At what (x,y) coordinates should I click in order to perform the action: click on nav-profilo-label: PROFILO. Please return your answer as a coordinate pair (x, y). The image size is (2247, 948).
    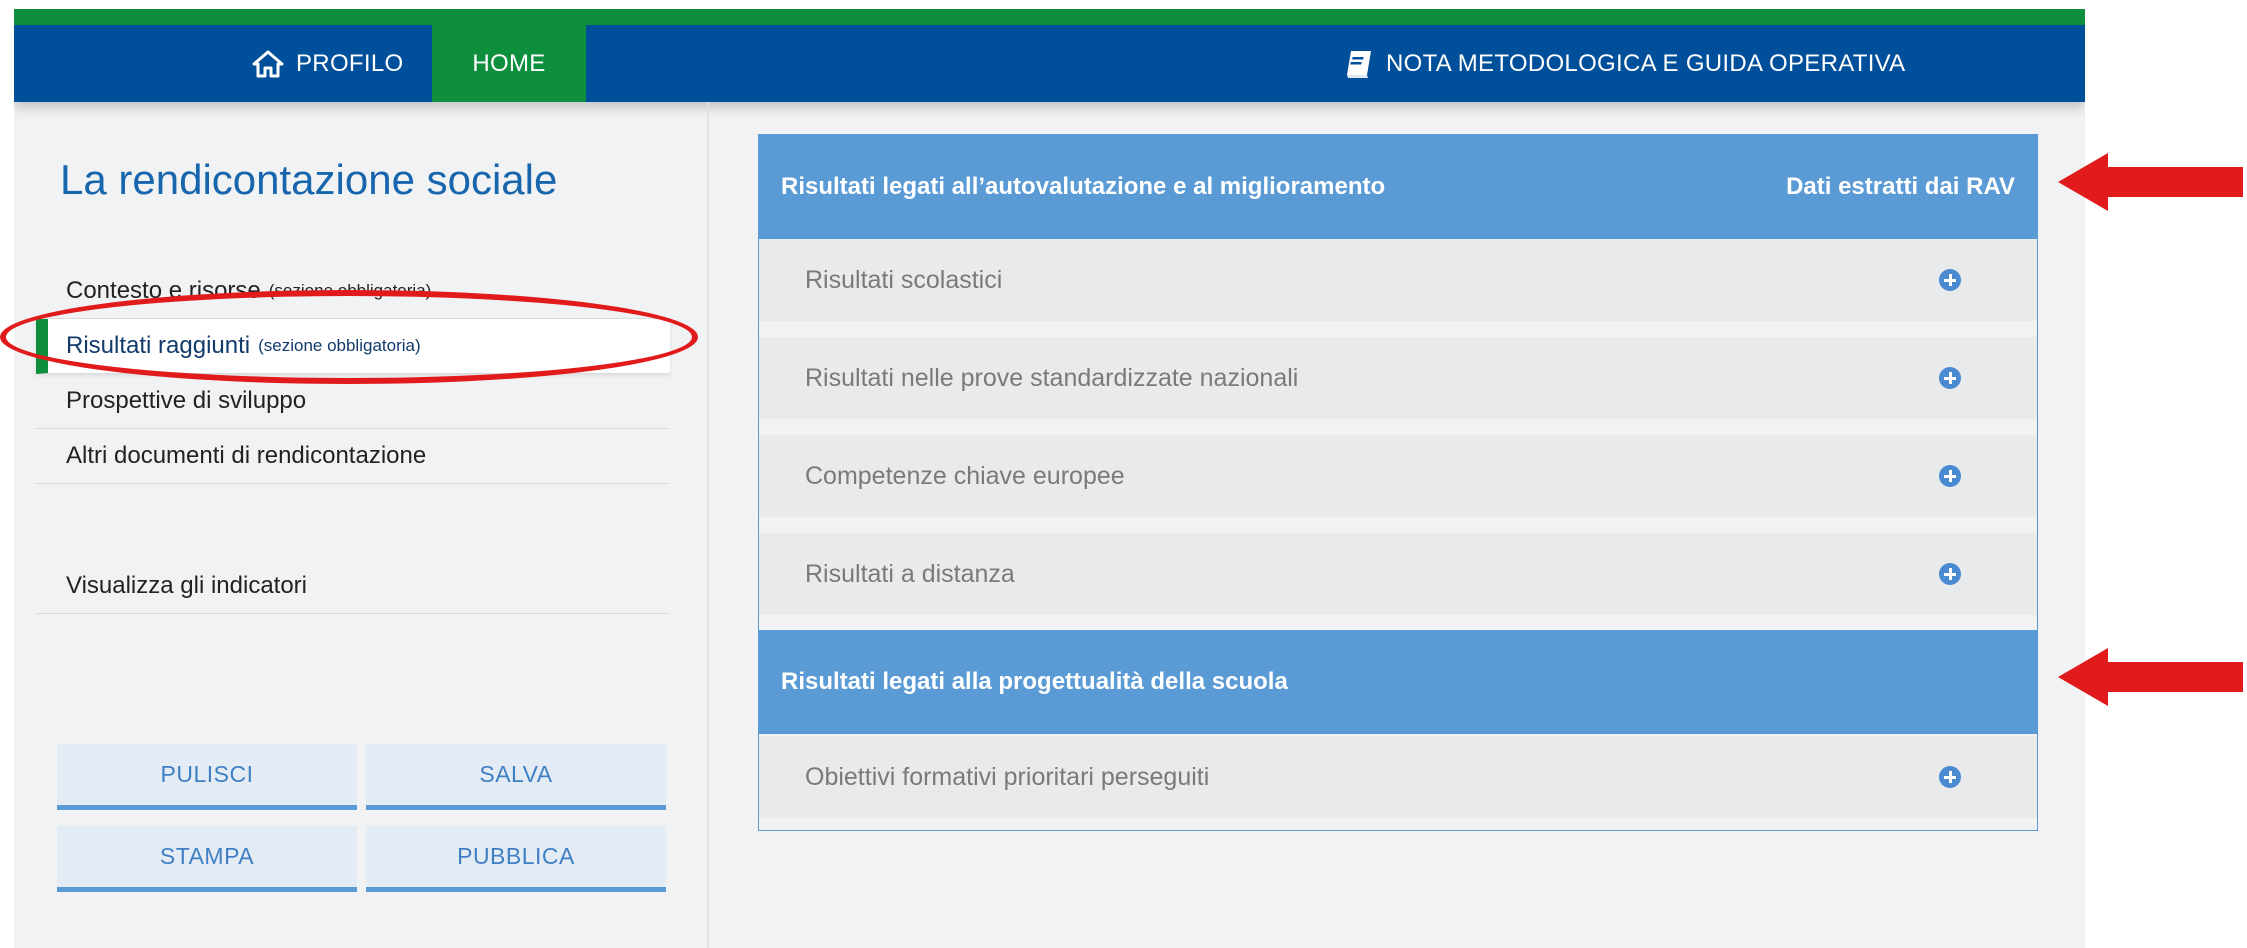
    Looking at the image, I should click on (350, 63).